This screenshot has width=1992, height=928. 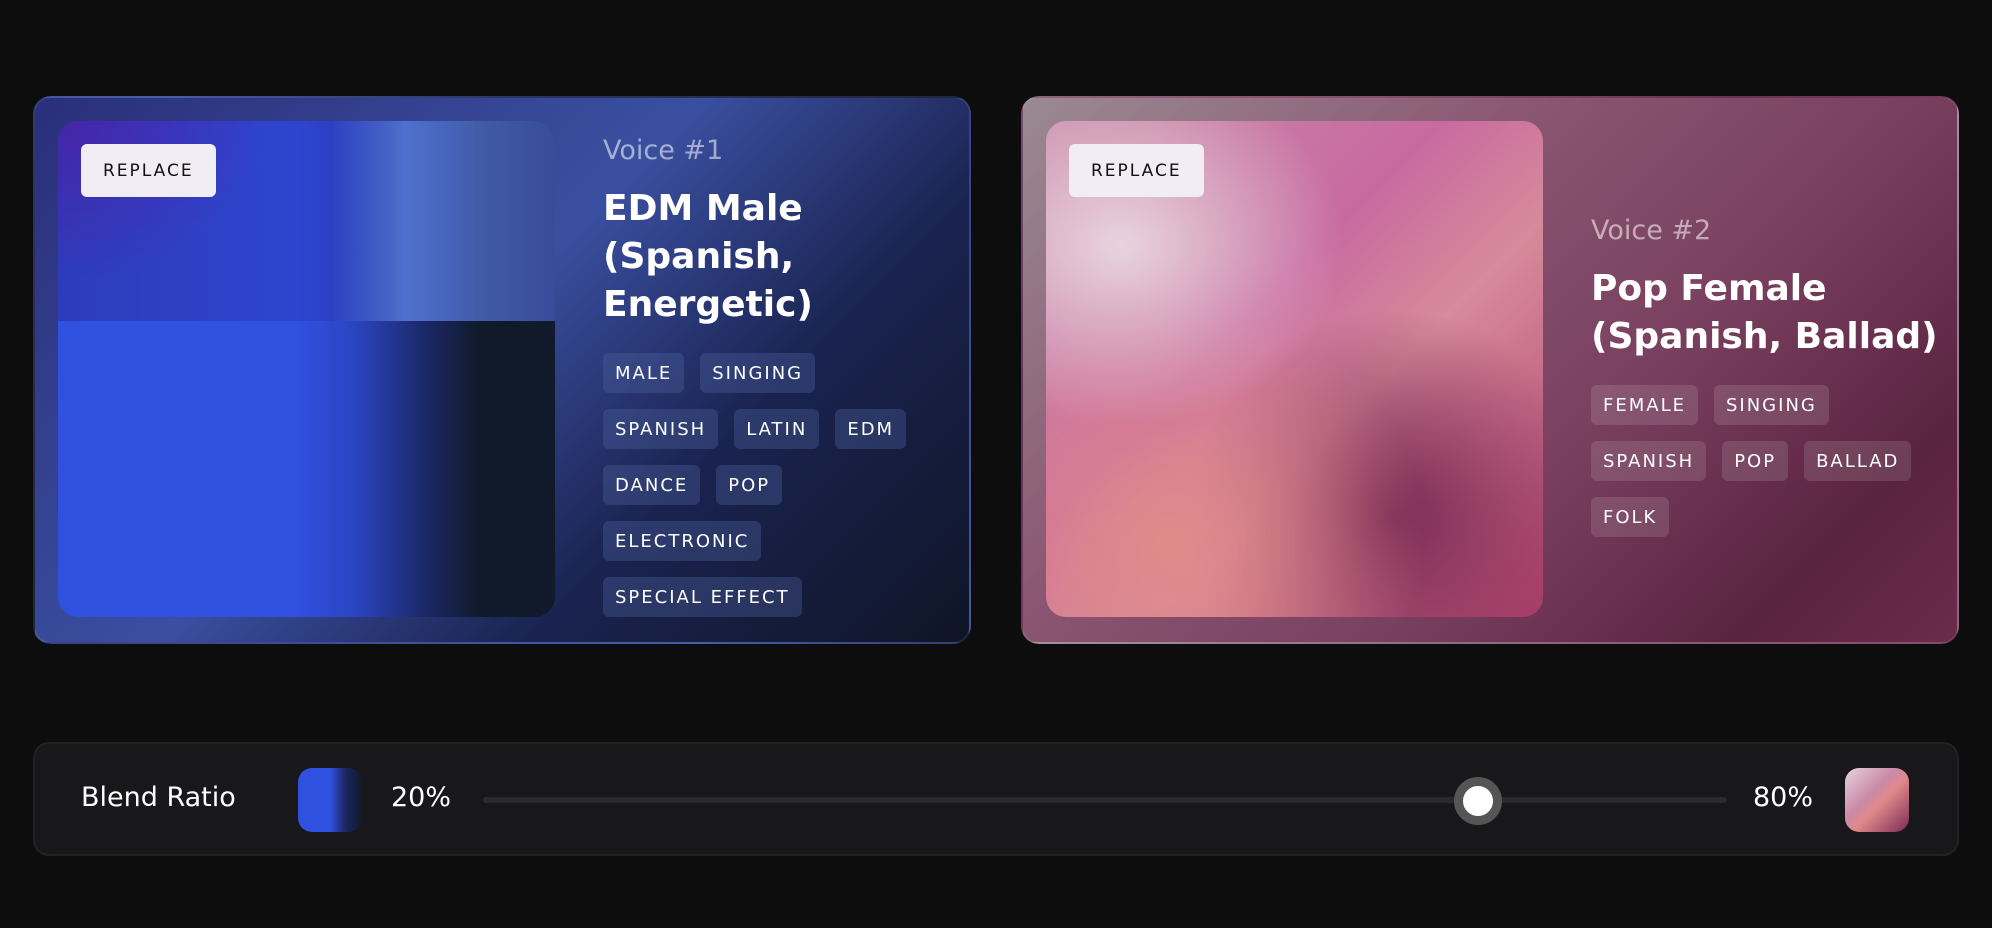 I want to click on voice-1-artwork: REPLACE, so click(x=306, y=369).